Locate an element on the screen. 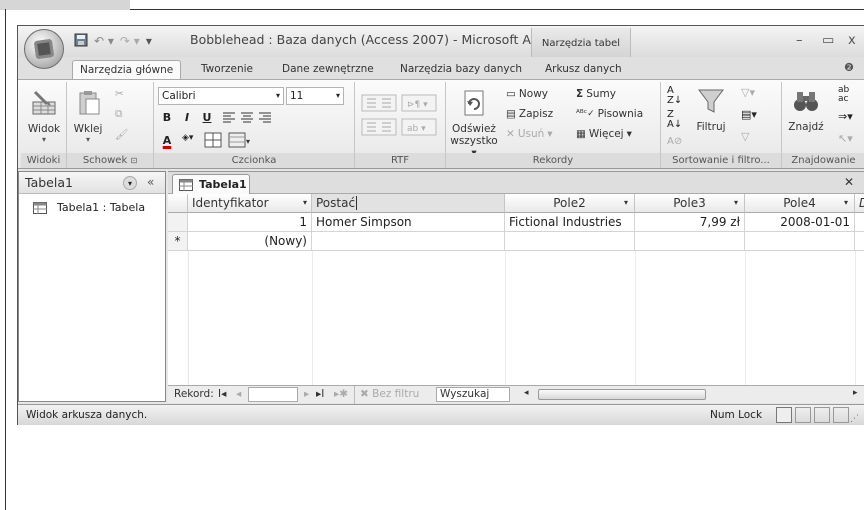 This screenshot has width=864, height=510. minimize-button: – is located at coordinates (799, 40).